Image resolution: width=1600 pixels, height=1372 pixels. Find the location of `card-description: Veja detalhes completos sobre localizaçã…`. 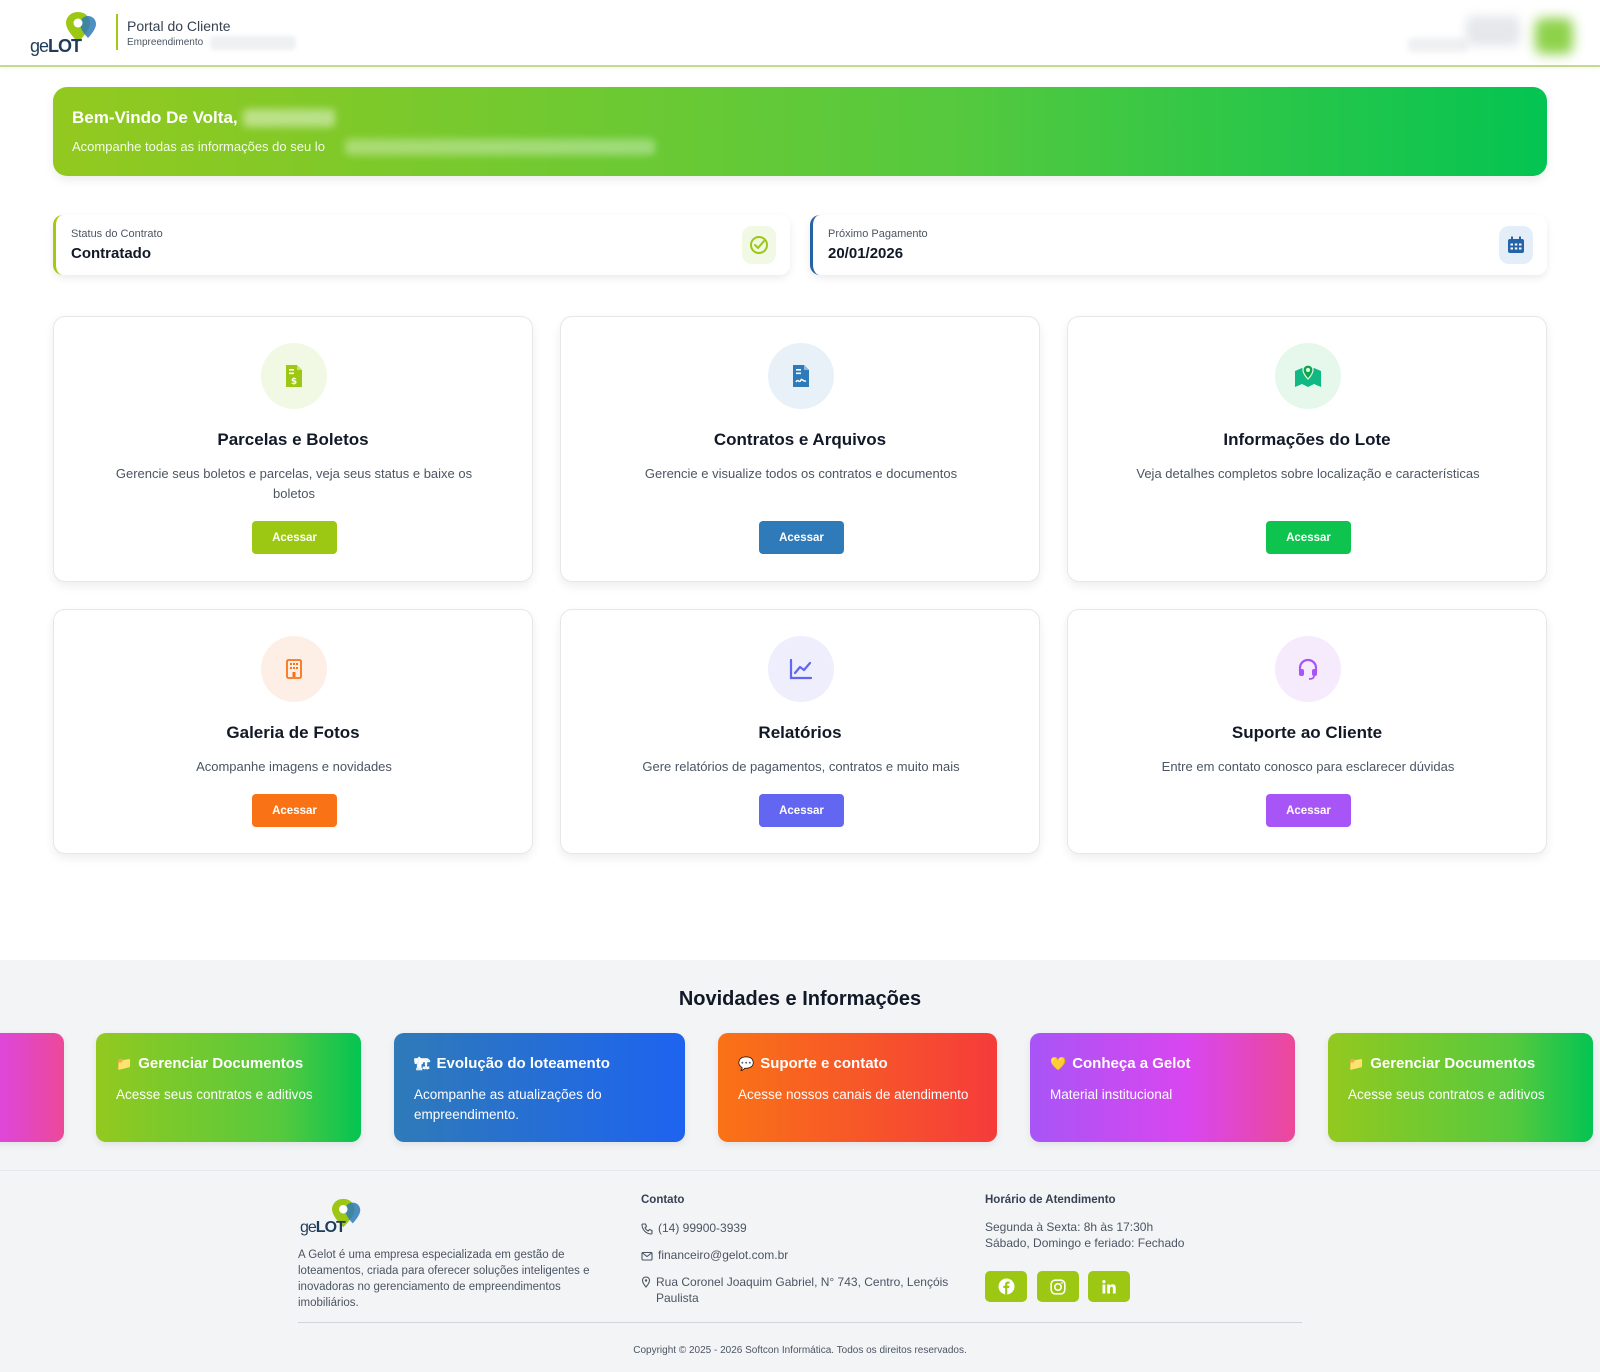

card-description: Veja detalhes completos sobre localizaçã… is located at coordinates (1308, 473).